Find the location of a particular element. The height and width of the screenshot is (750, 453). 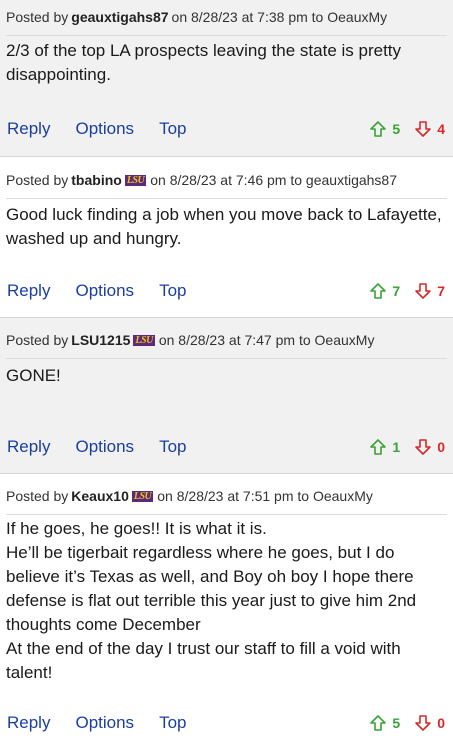

author-link: tbabino is located at coordinates (96, 180).